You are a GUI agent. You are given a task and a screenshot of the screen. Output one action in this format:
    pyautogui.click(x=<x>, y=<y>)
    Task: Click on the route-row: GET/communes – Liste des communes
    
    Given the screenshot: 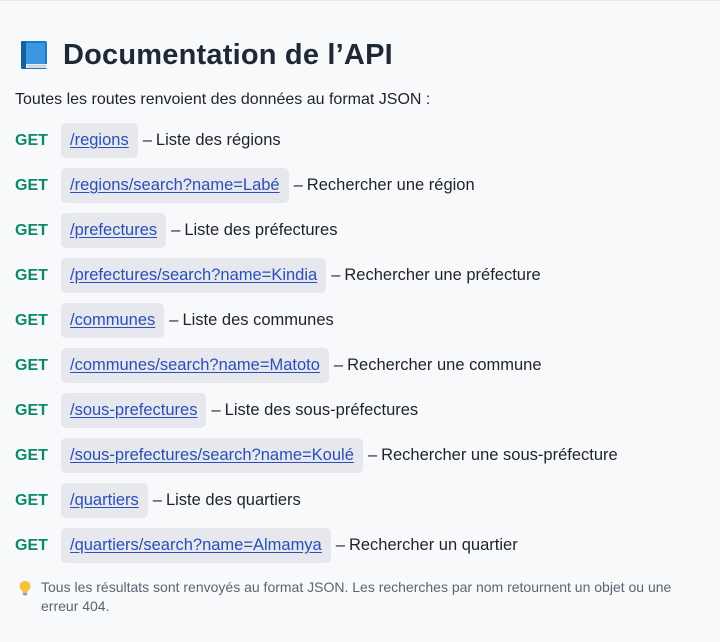 What is the action you would take?
    pyautogui.click(x=360, y=320)
    